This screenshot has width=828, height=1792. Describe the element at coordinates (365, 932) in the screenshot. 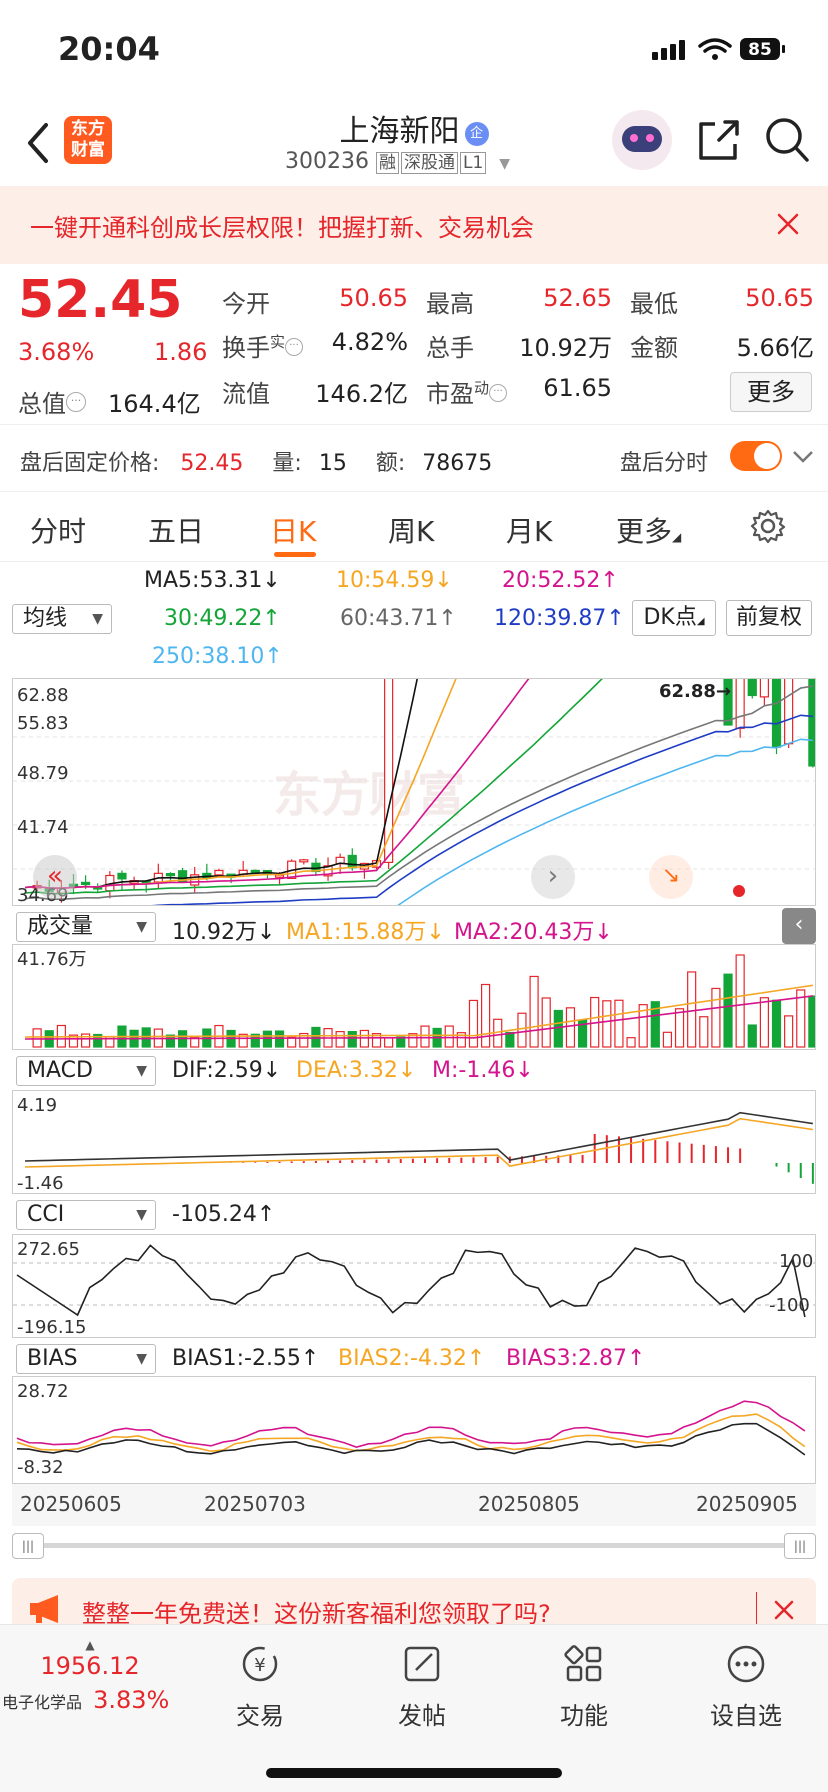

I see `volume-ma1: MA1:15.88万↓` at that location.